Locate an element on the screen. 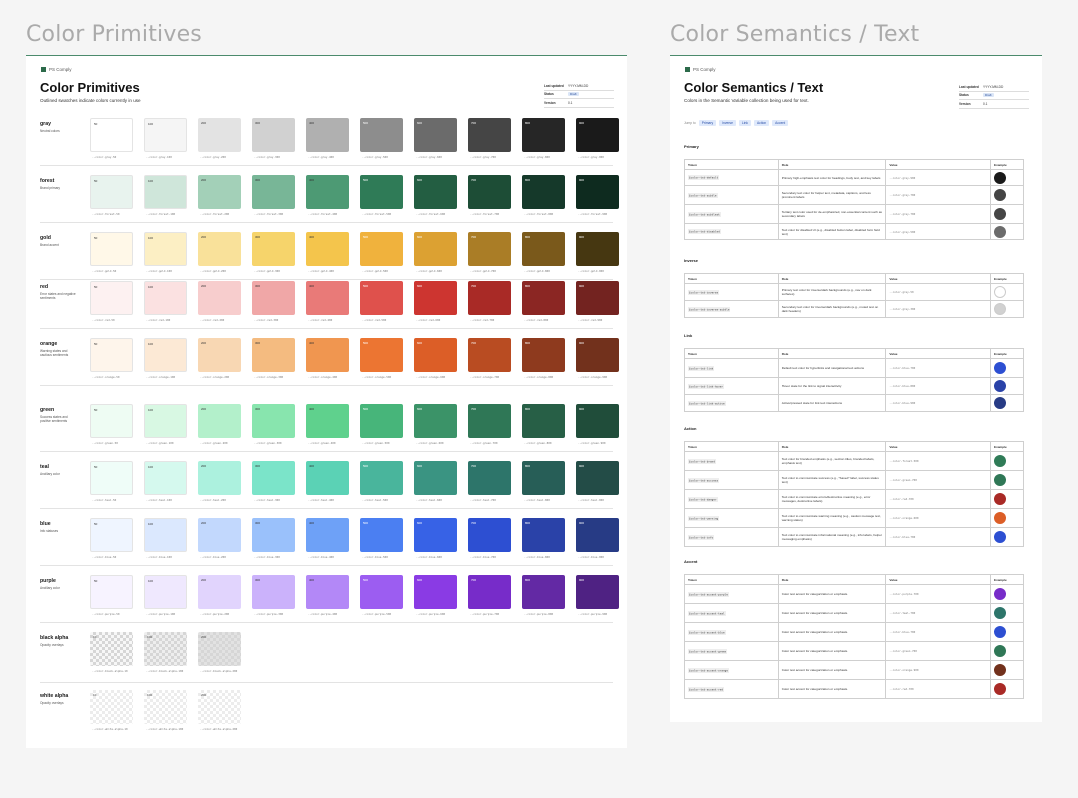 The width and height of the screenshot is (1078, 798). token-name: $color-txt-accent-orange is located at coordinates (708, 670).